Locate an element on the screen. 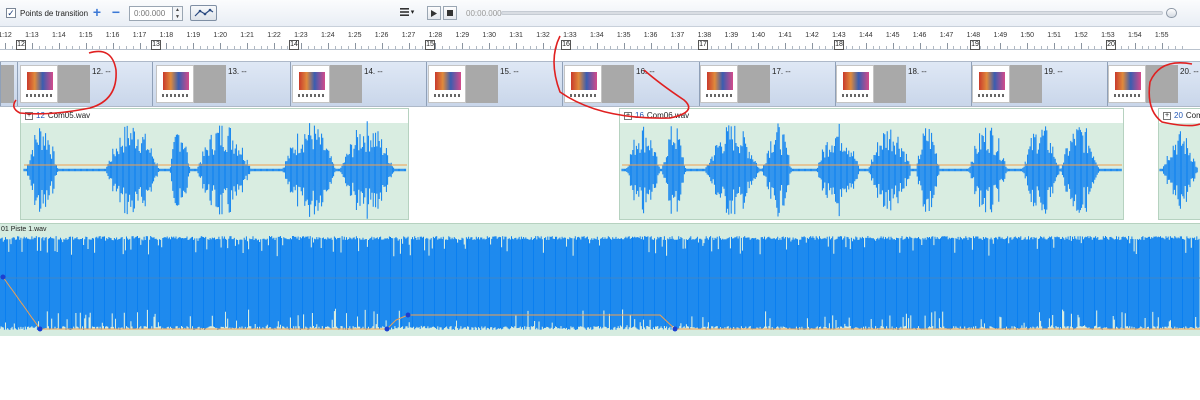  slide-item: 19. -- is located at coordinates (1038, 84).